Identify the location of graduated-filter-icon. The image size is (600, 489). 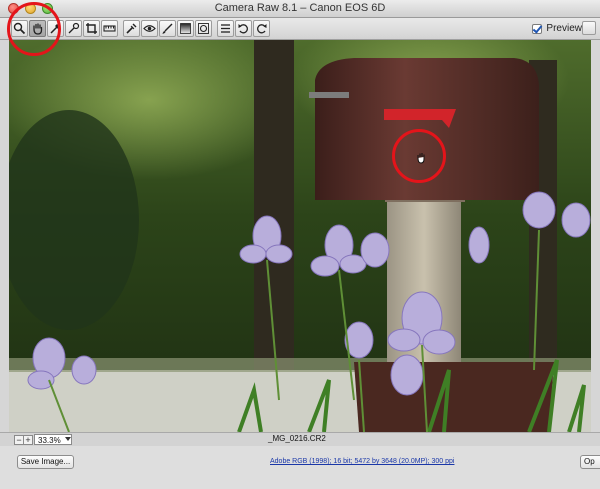
(185, 28).